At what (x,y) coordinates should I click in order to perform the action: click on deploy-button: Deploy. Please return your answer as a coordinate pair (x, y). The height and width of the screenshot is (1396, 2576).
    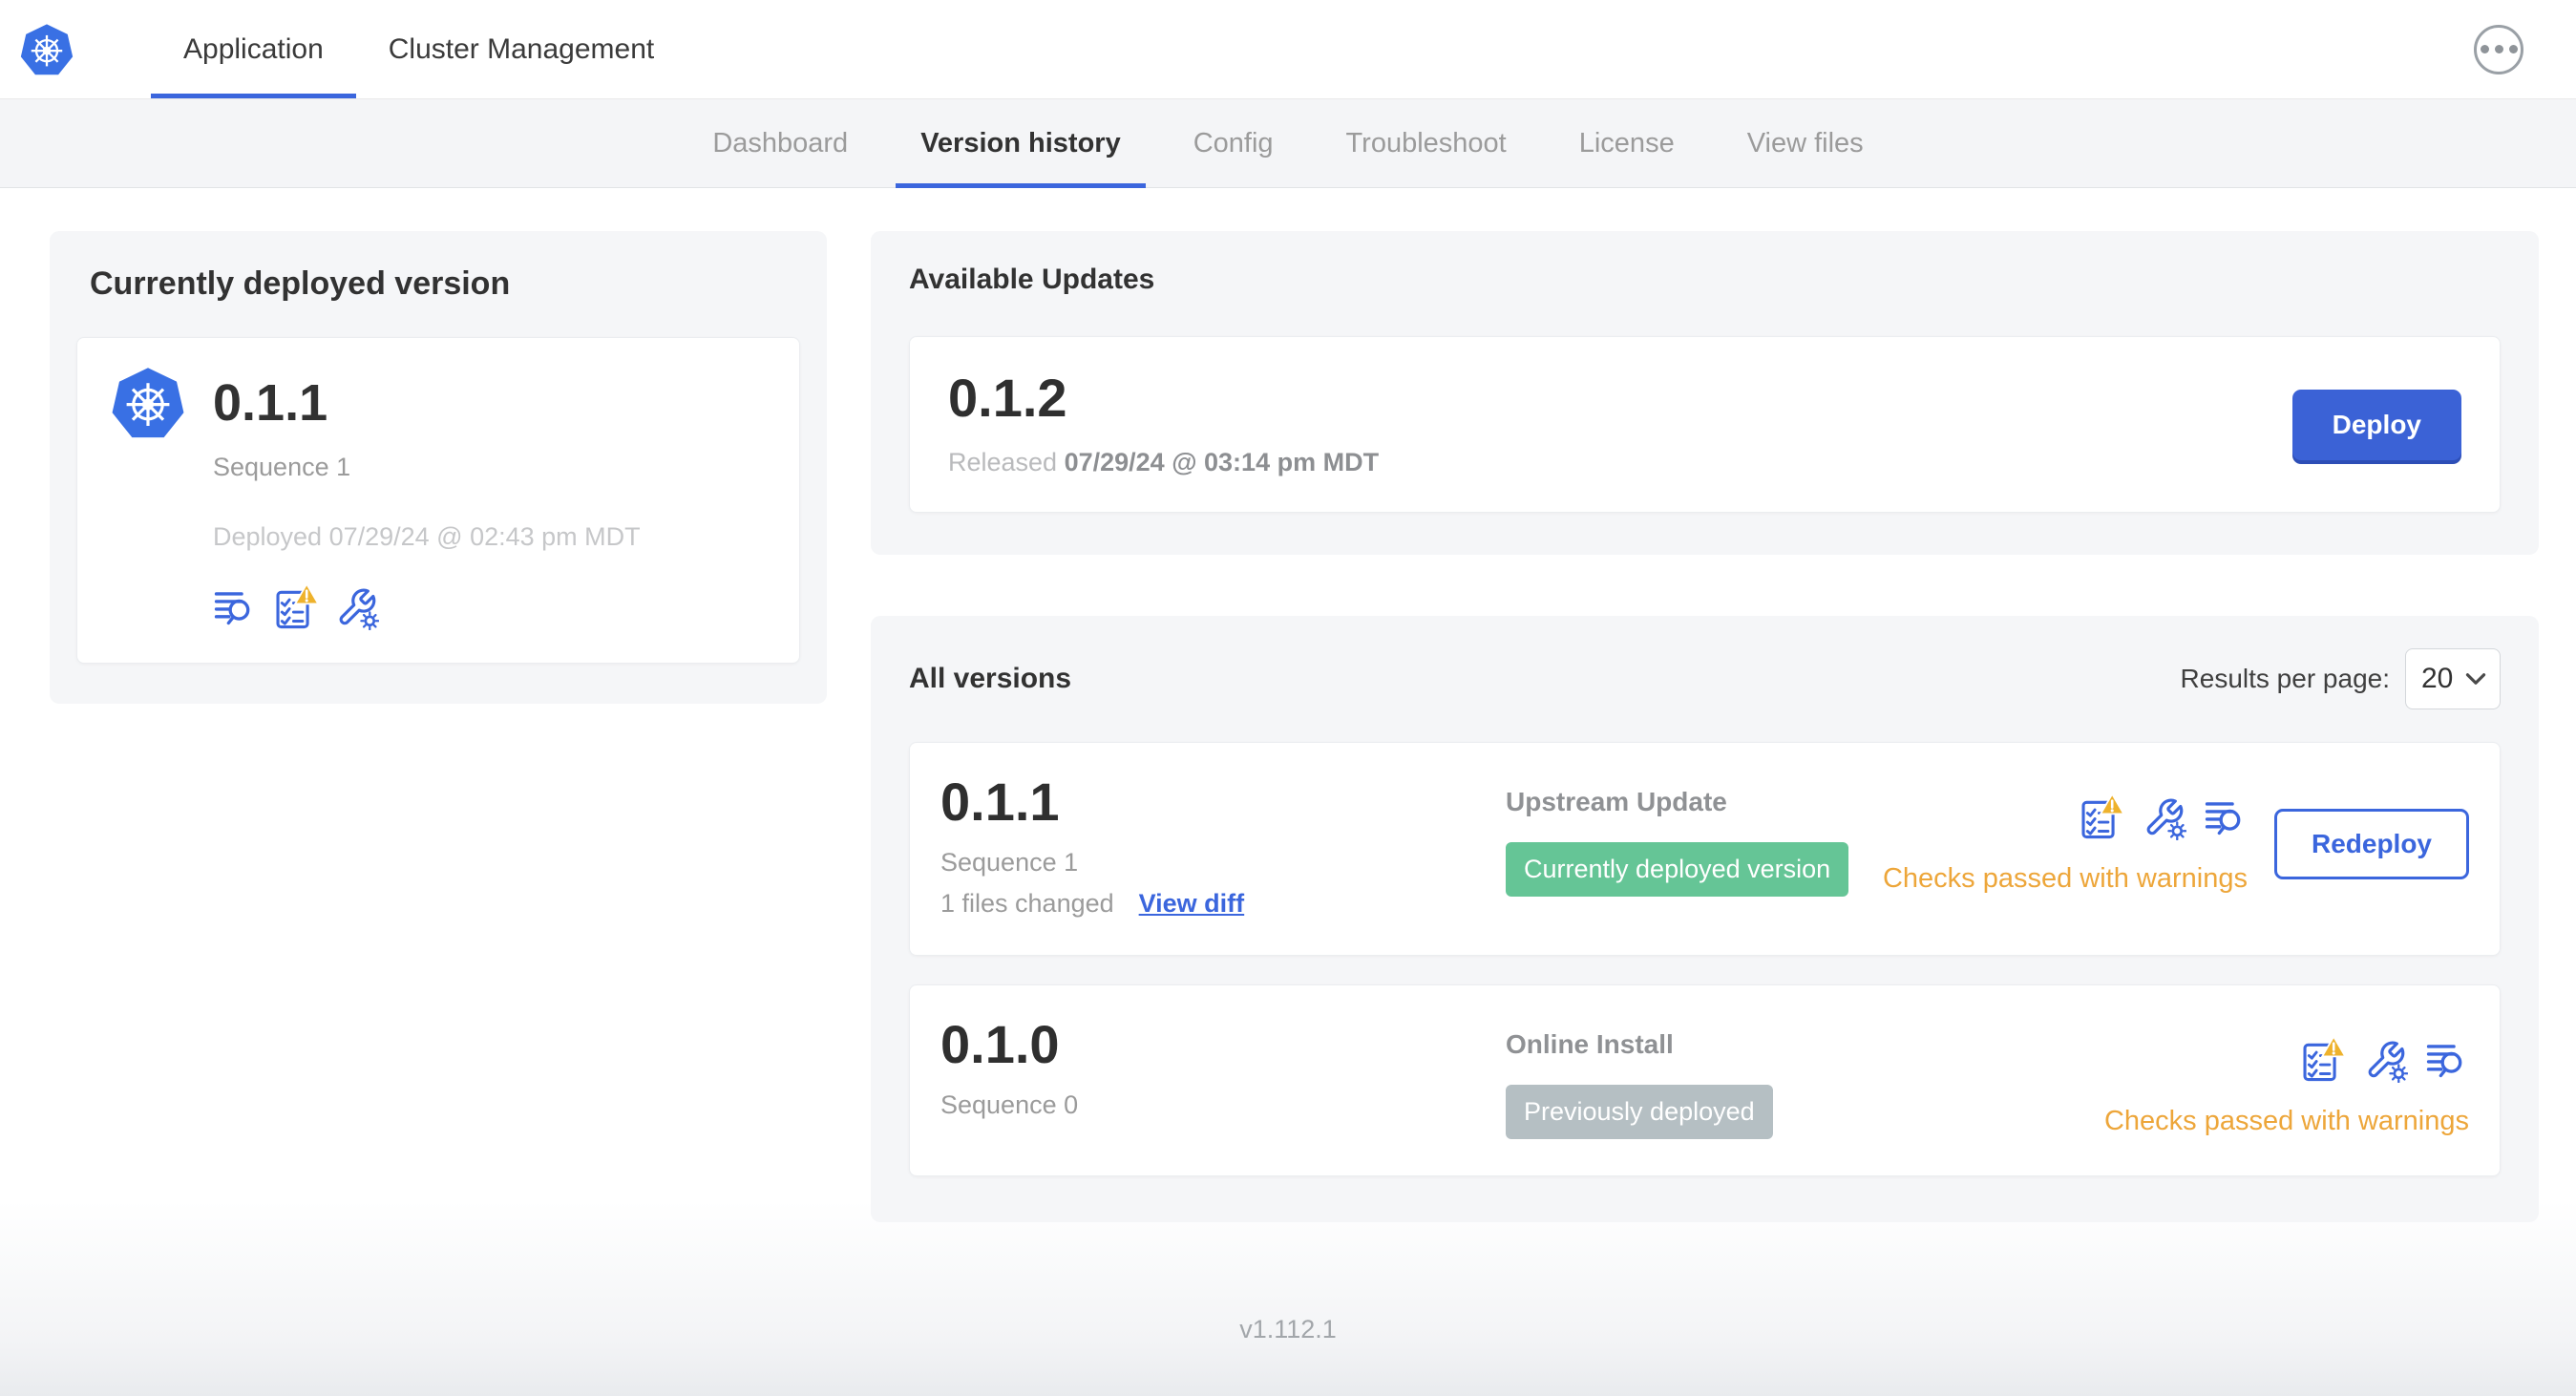
    Looking at the image, I should click on (2376, 424).